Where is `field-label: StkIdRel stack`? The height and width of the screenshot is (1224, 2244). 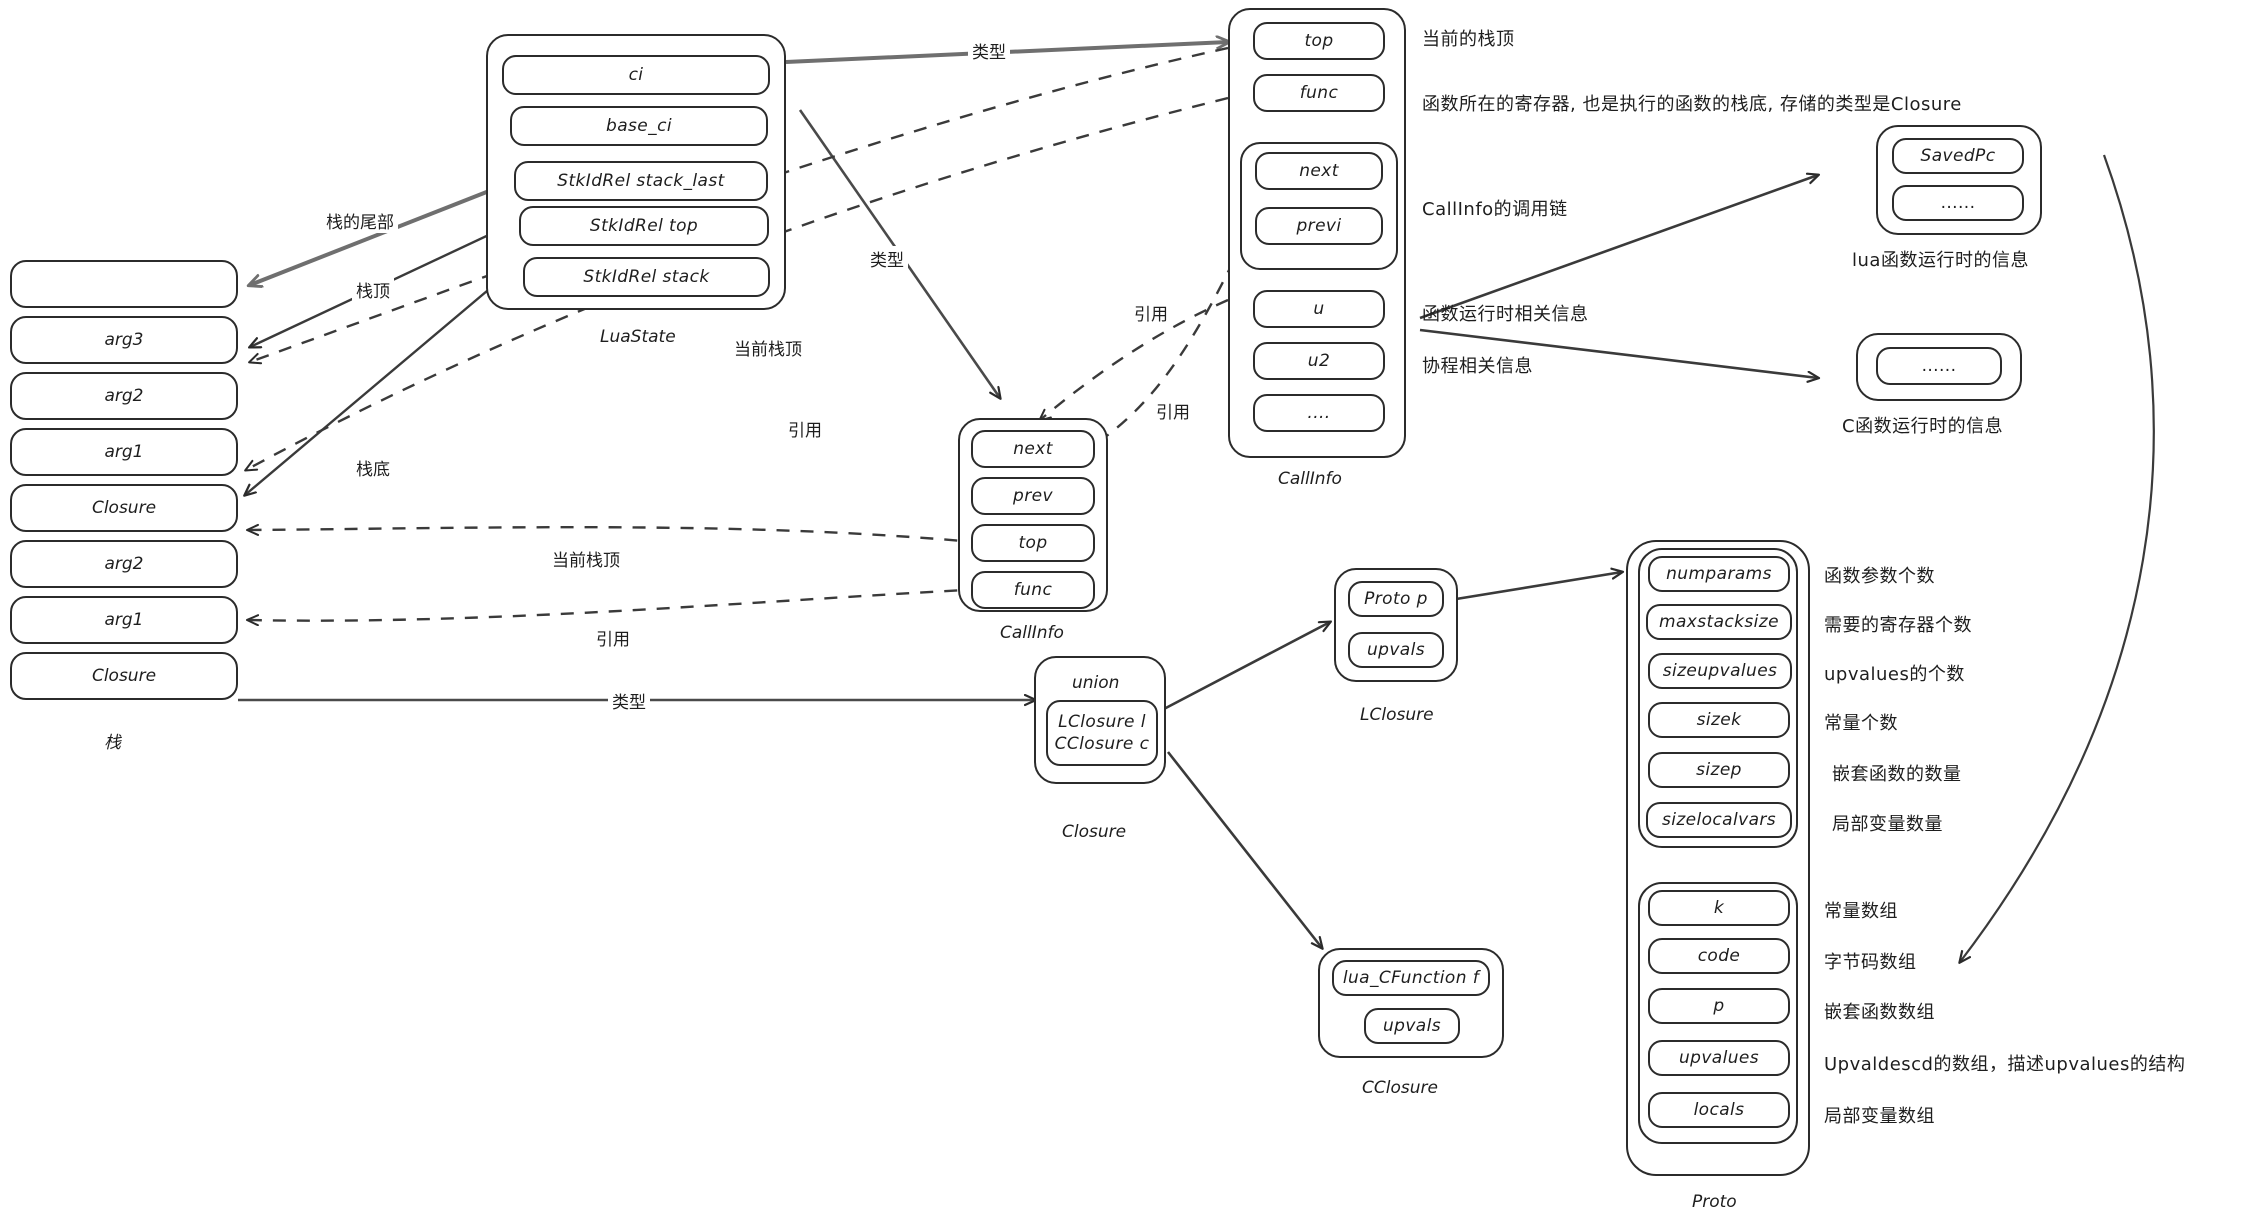 field-label: StkIdRel stack is located at coordinates (646, 277).